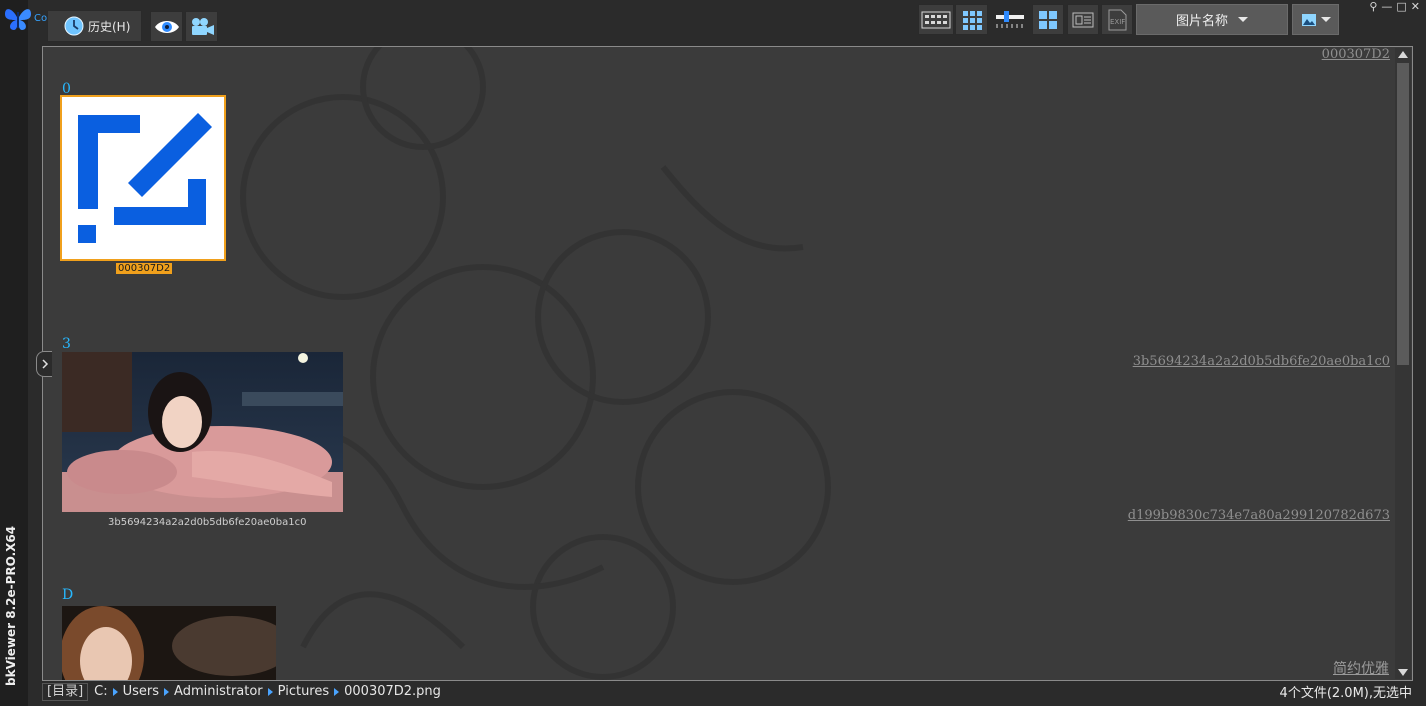 The image size is (1426, 706). What do you see at coordinates (392, 691) in the screenshot?
I see `breadcrumb-file: 000307D2.png` at bounding box center [392, 691].